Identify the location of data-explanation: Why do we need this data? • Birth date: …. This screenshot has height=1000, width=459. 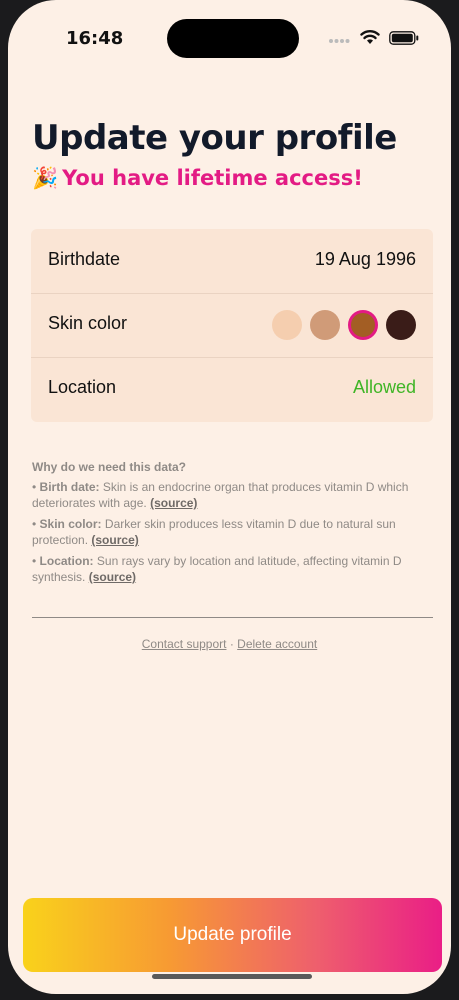
(233, 524).